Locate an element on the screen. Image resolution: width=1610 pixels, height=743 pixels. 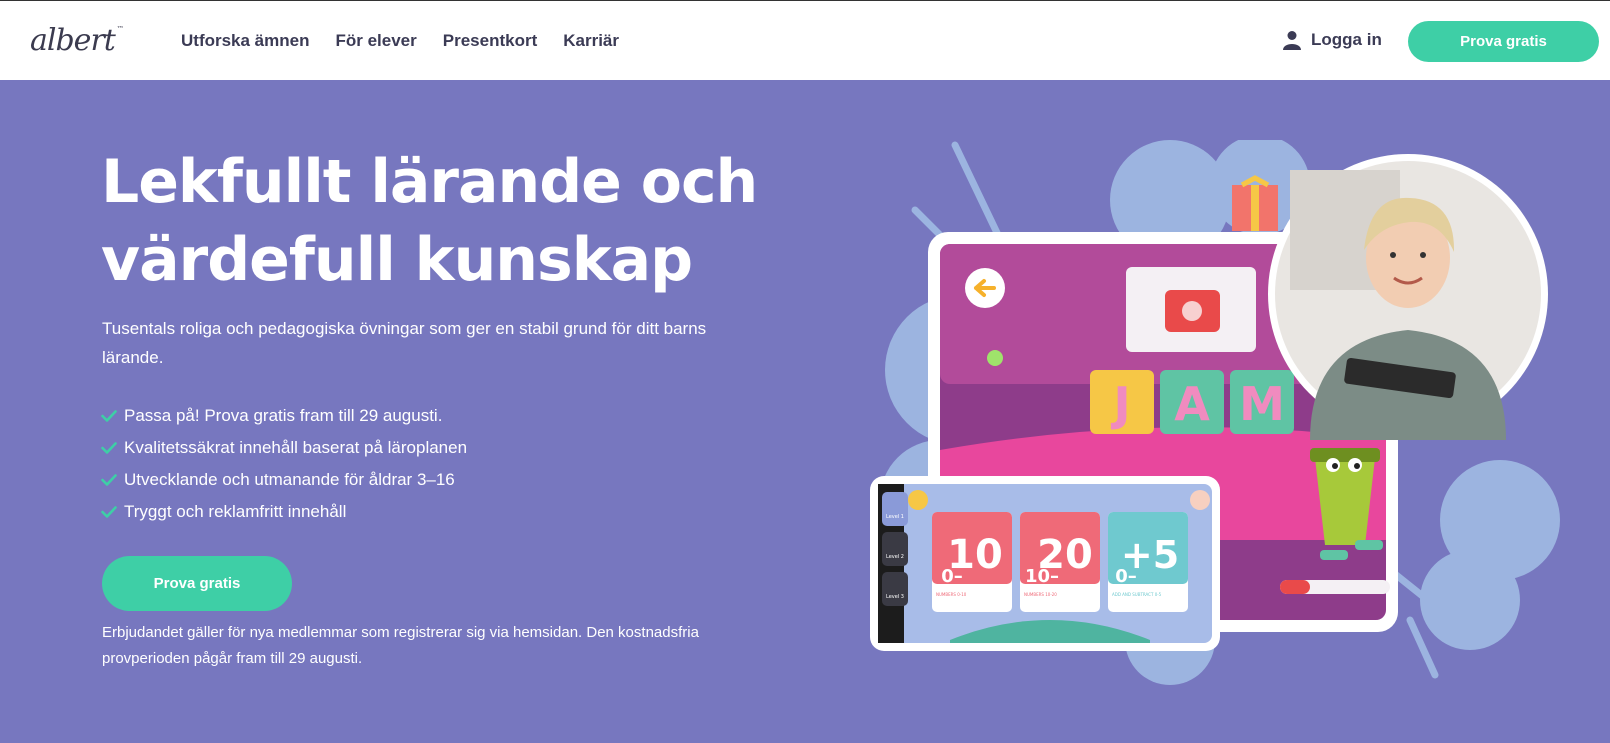
nav-utforska-amnen: Utforska ämnen is located at coordinates (245, 41).